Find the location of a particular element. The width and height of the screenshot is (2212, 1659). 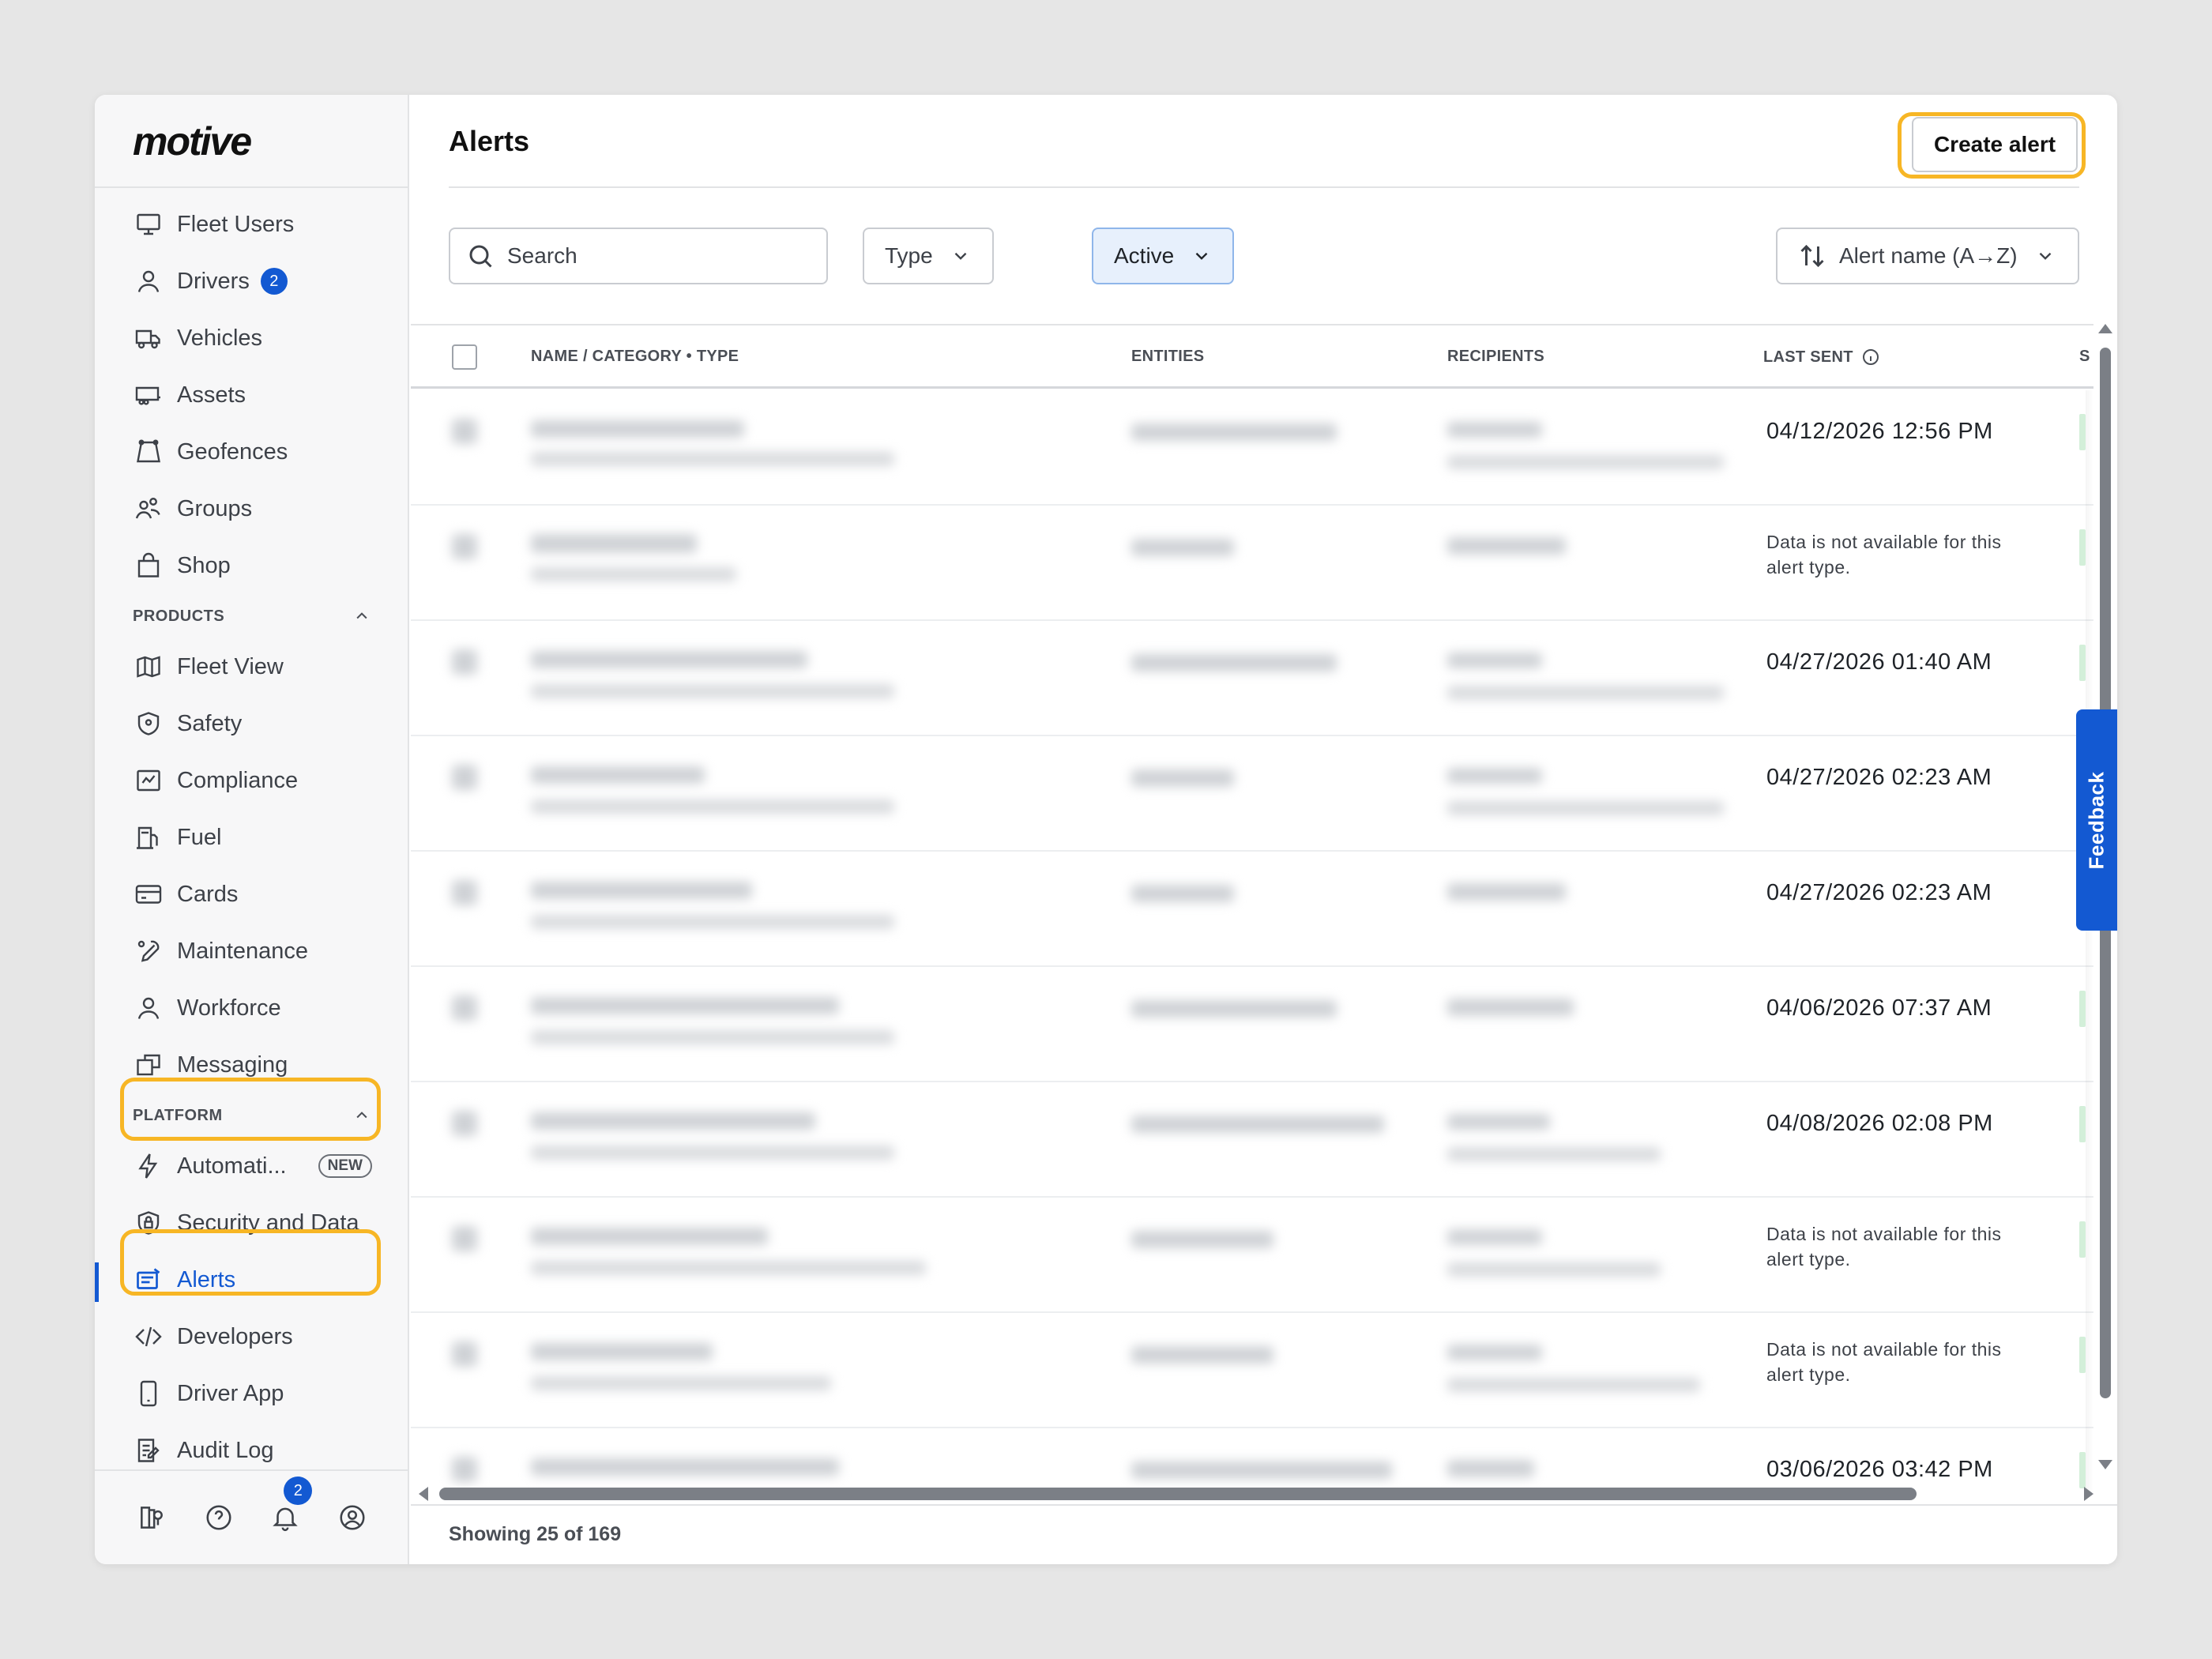

sidebar-item-drivers: Drivers 2 is located at coordinates (252, 282).